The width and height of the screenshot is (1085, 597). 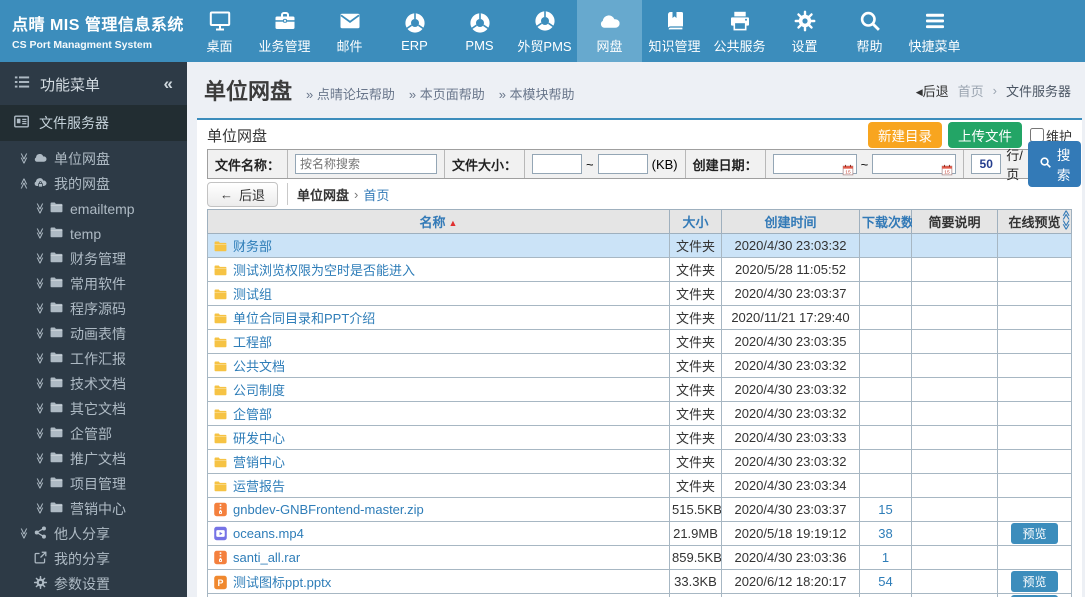 I want to click on sidebar-item-work-report: ≫ 工作汇报, so click(x=93, y=358).